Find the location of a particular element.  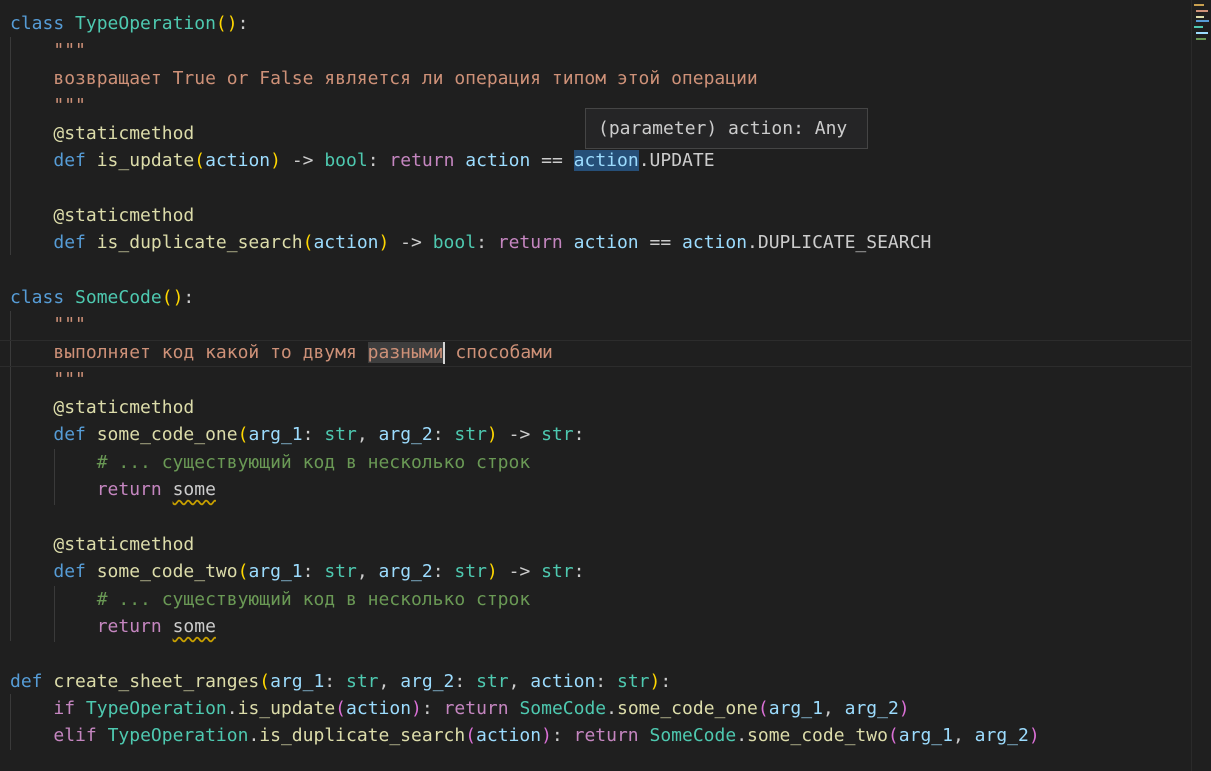

code-line: class SomeCode(): is located at coordinates (102, 297).